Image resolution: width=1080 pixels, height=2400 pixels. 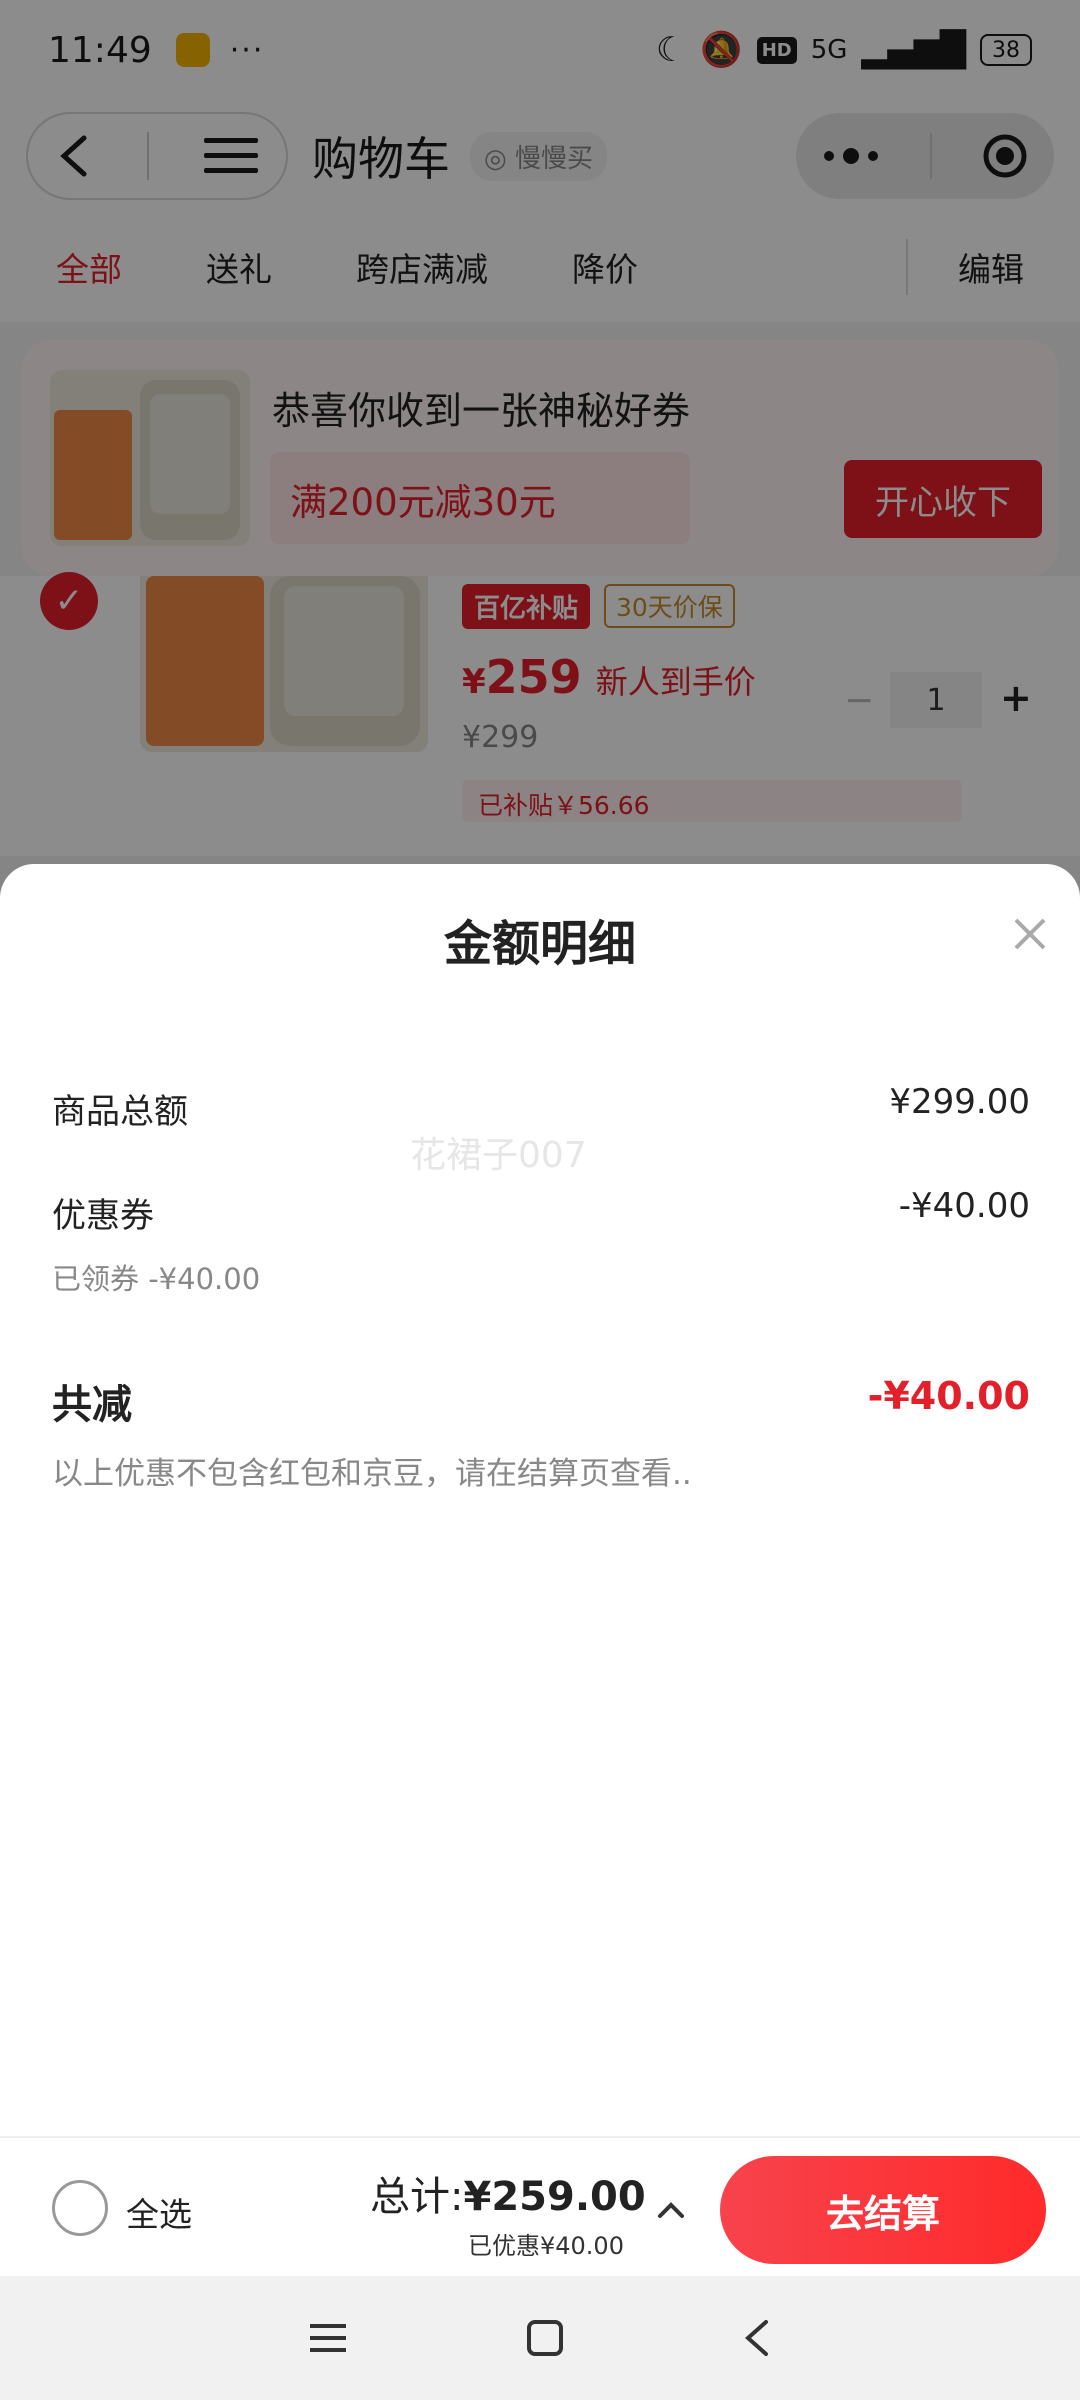 What do you see at coordinates (757, 2338) in the screenshot?
I see `back-icon` at bounding box center [757, 2338].